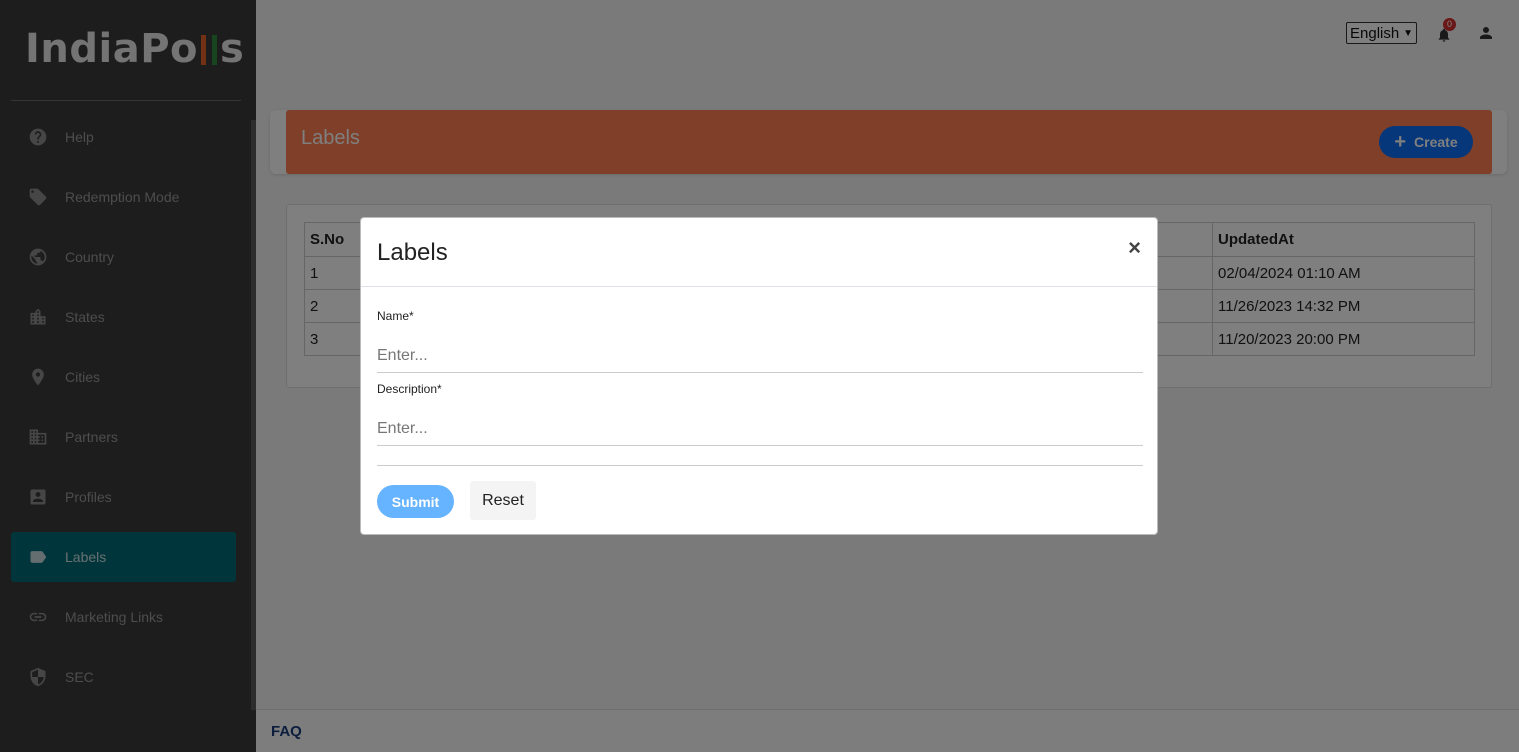 This screenshot has width=1519, height=752. Describe the element at coordinates (503, 500) in the screenshot. I see `reset-button: Reset` at that location.